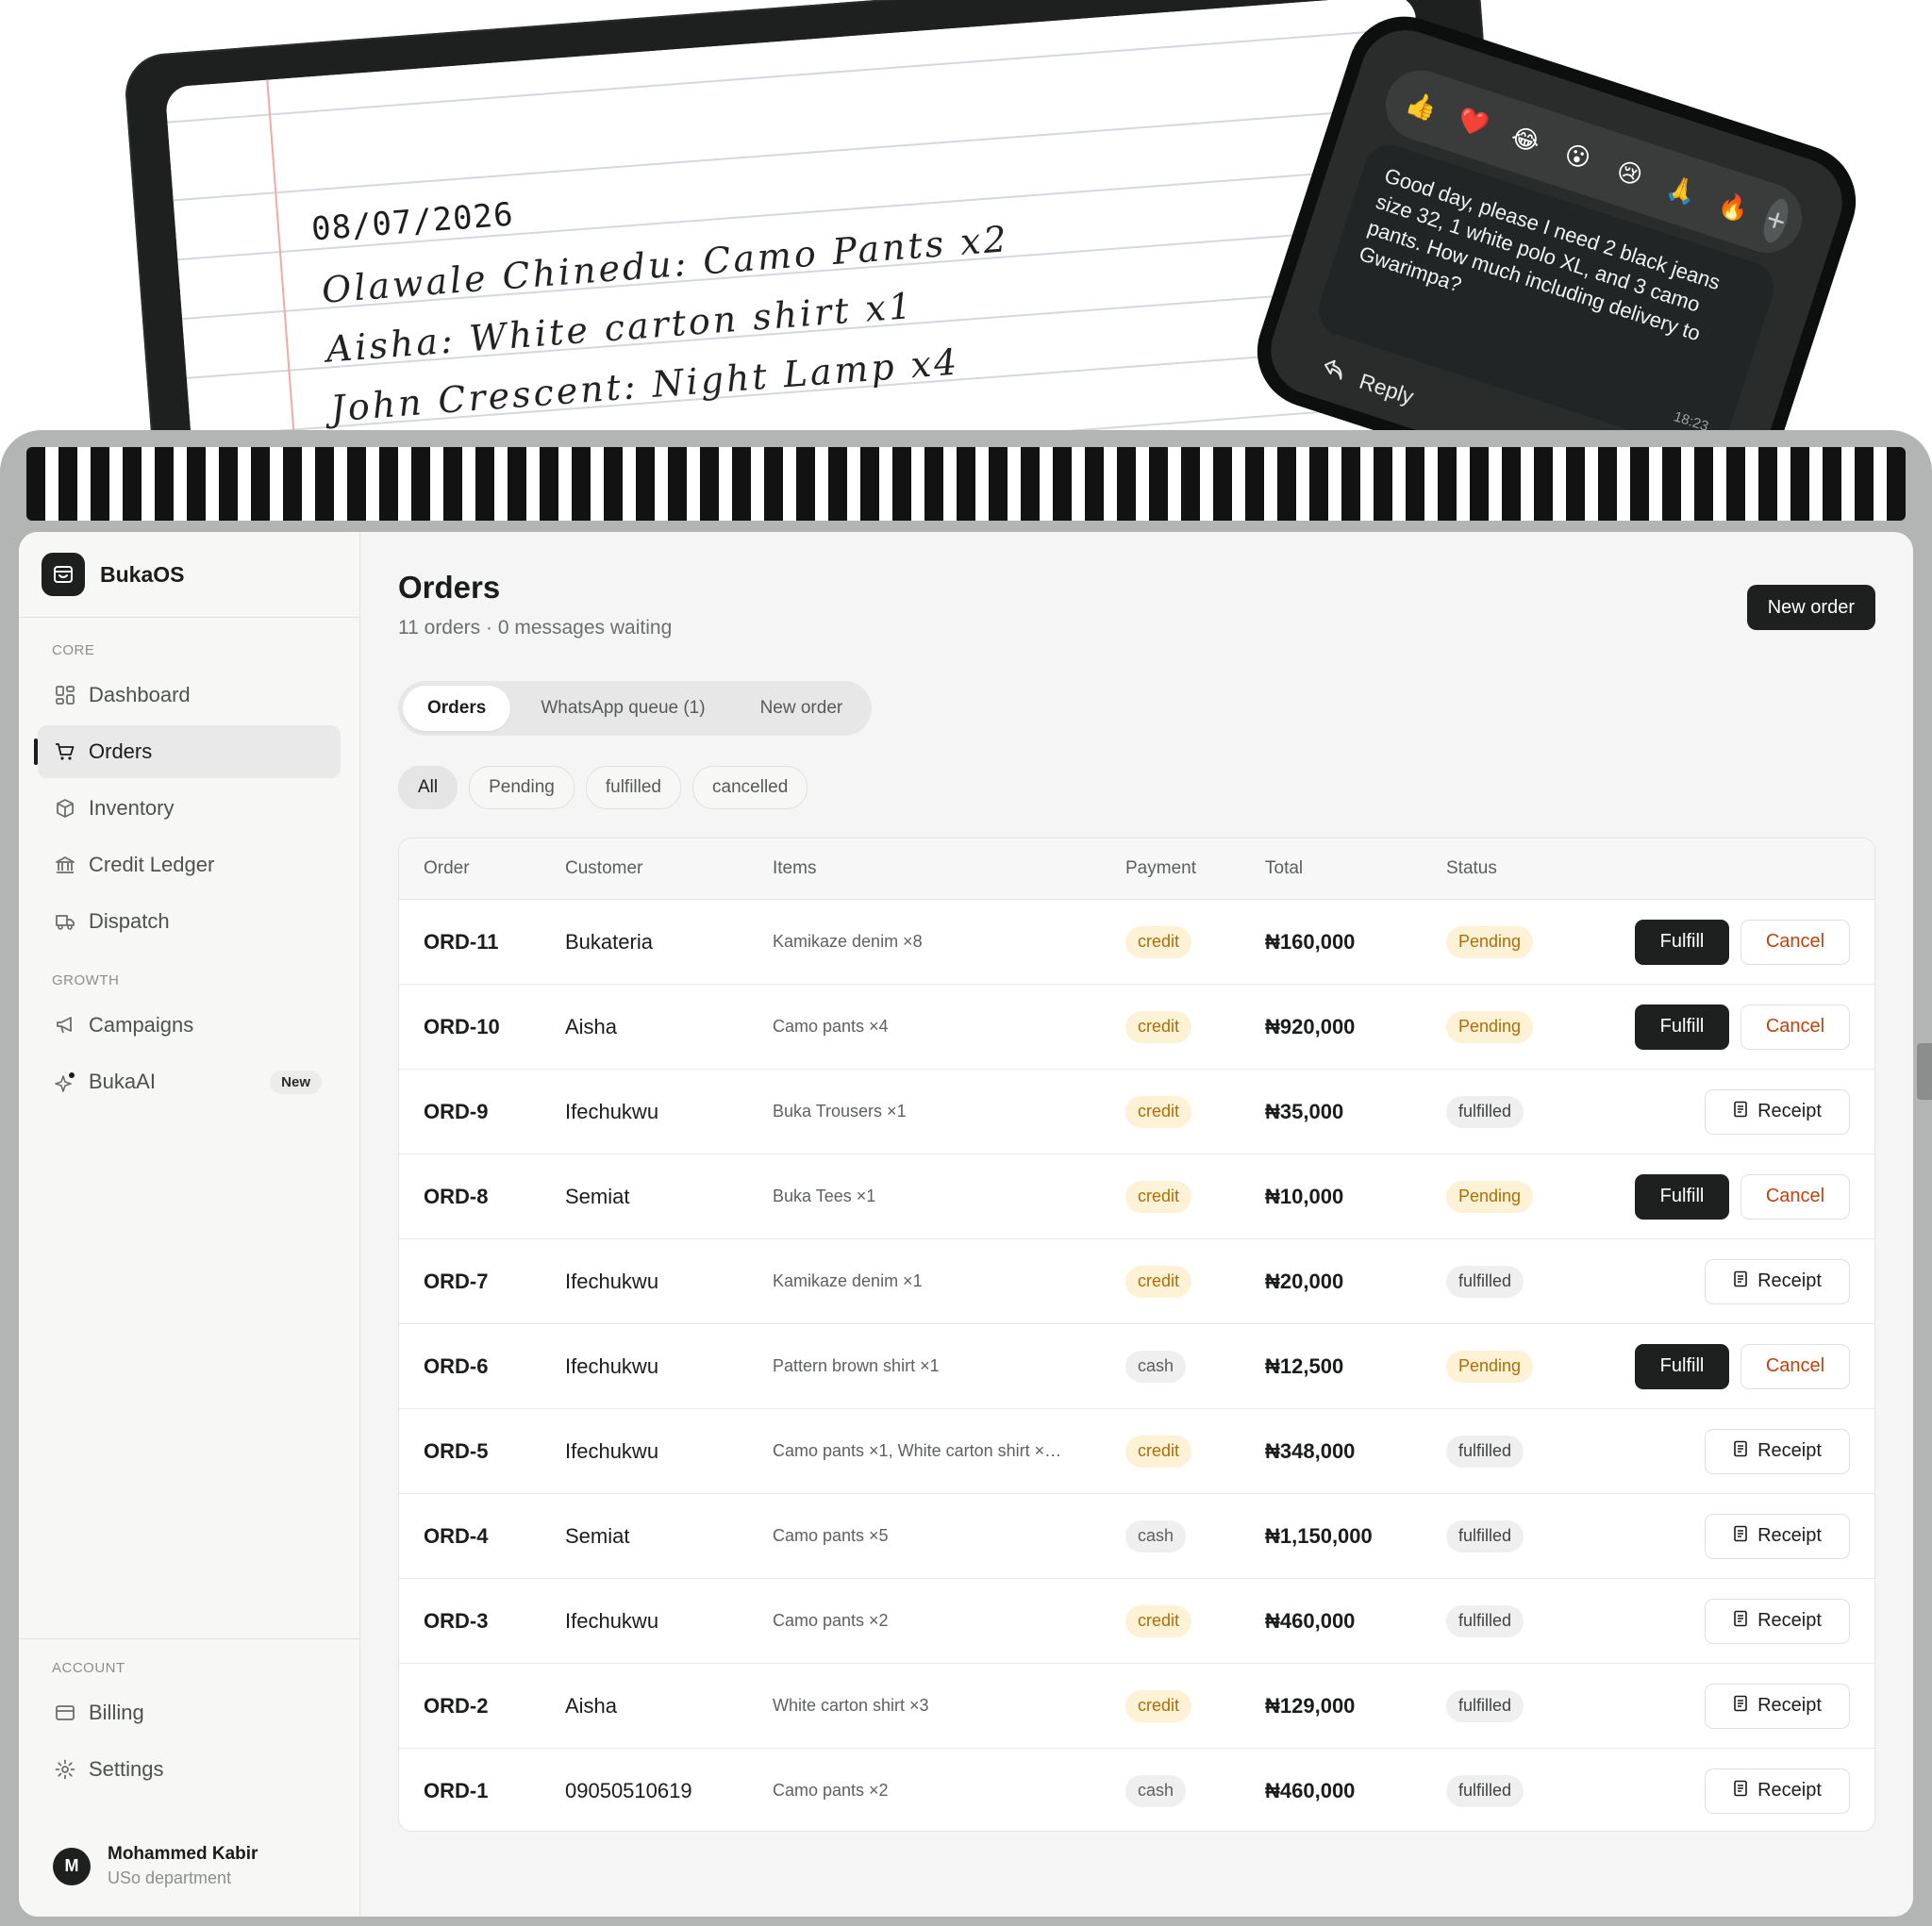  Describe the element at coordinates (456, 1790) in the screenshot. I see `order-id: ORD-1` at that location.